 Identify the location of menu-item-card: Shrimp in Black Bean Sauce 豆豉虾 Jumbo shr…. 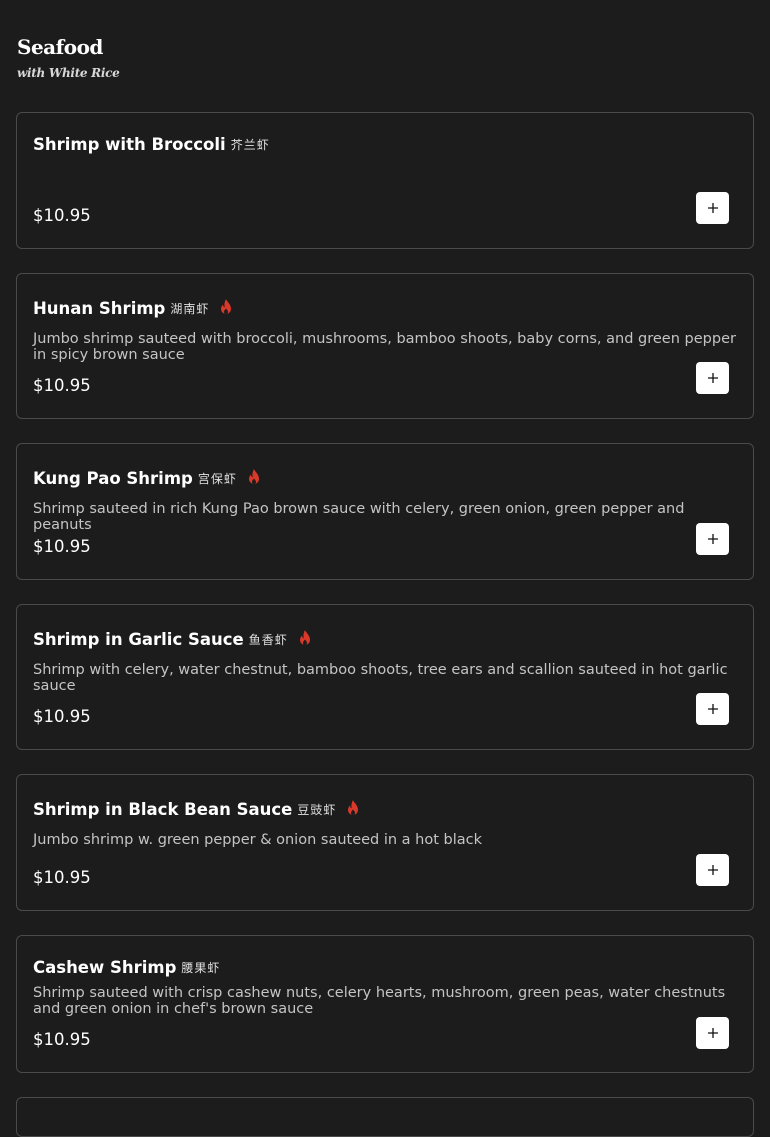
(385, 842).